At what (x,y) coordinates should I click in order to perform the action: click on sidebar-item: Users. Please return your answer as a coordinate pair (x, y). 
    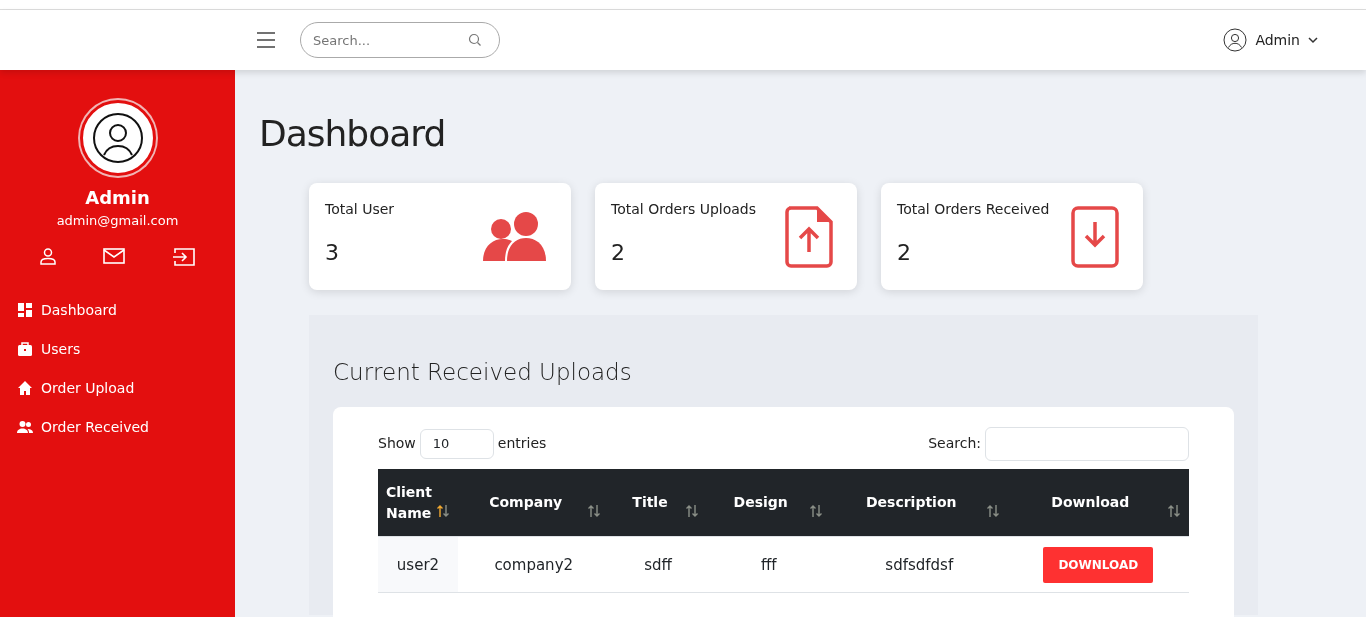
    Looking at the image, I should click on (117, 349).